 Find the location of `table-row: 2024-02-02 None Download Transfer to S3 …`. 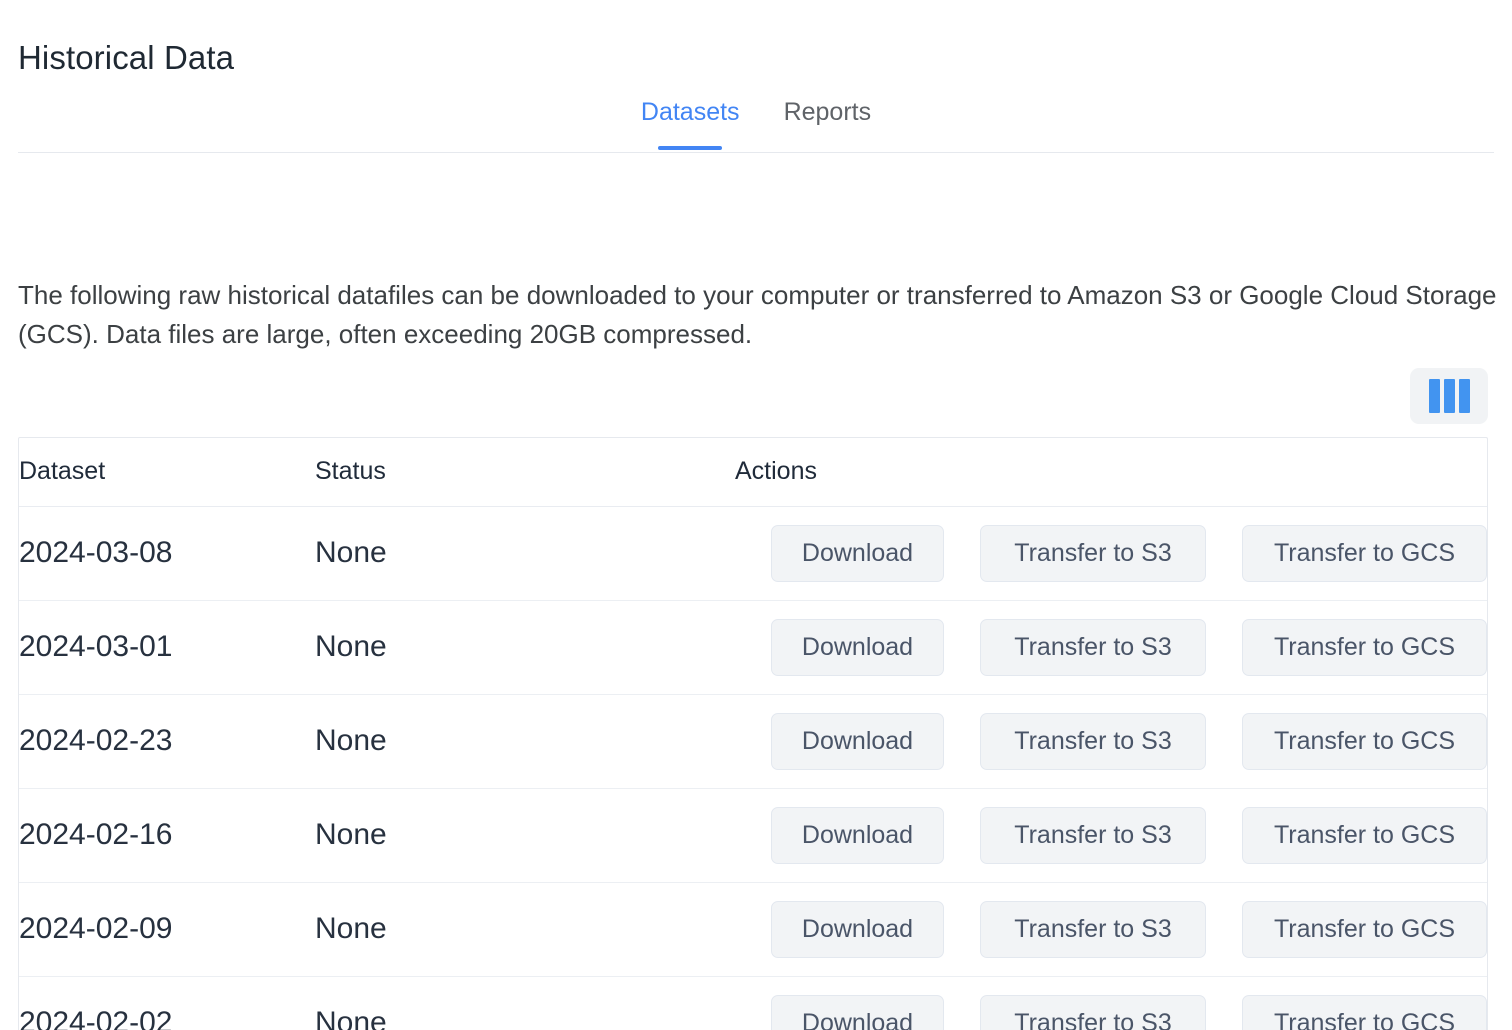

table-row: 2024-02-02 None Download Transfer to S3 … is located at coordinates (753, 1003).